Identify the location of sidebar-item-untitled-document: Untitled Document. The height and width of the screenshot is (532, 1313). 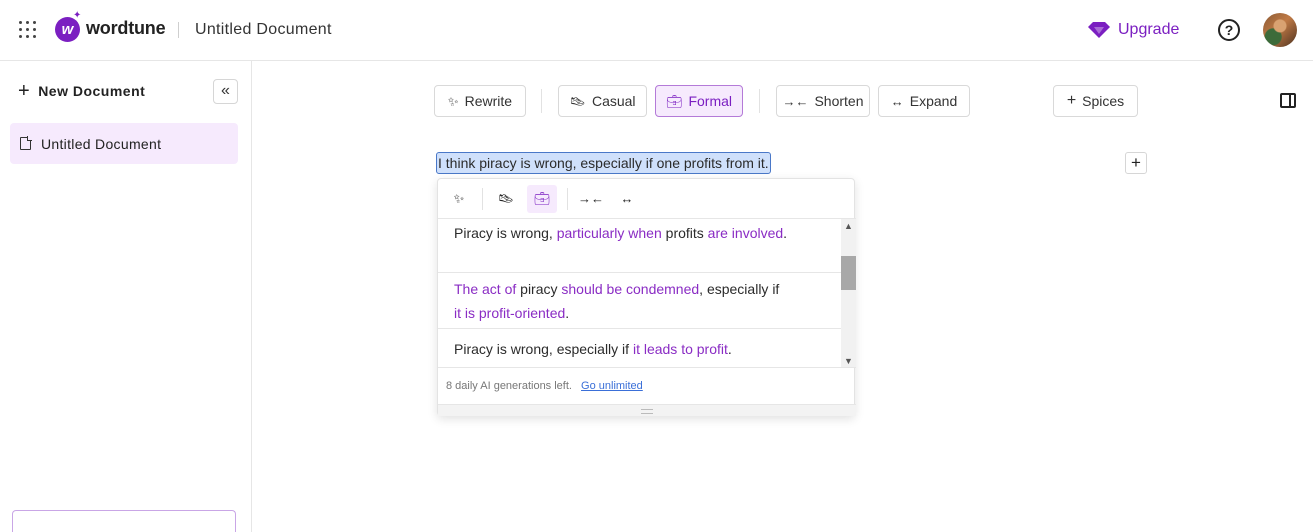
(124, 143).